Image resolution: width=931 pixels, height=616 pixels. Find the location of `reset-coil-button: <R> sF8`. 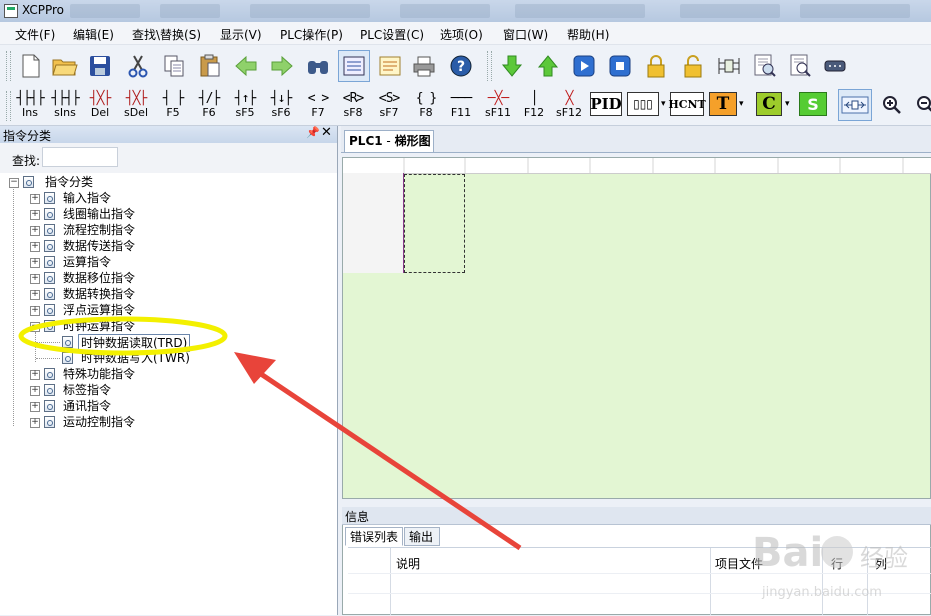

reset-coil-button: <R> sF8 is located at coordinates (353, 106).